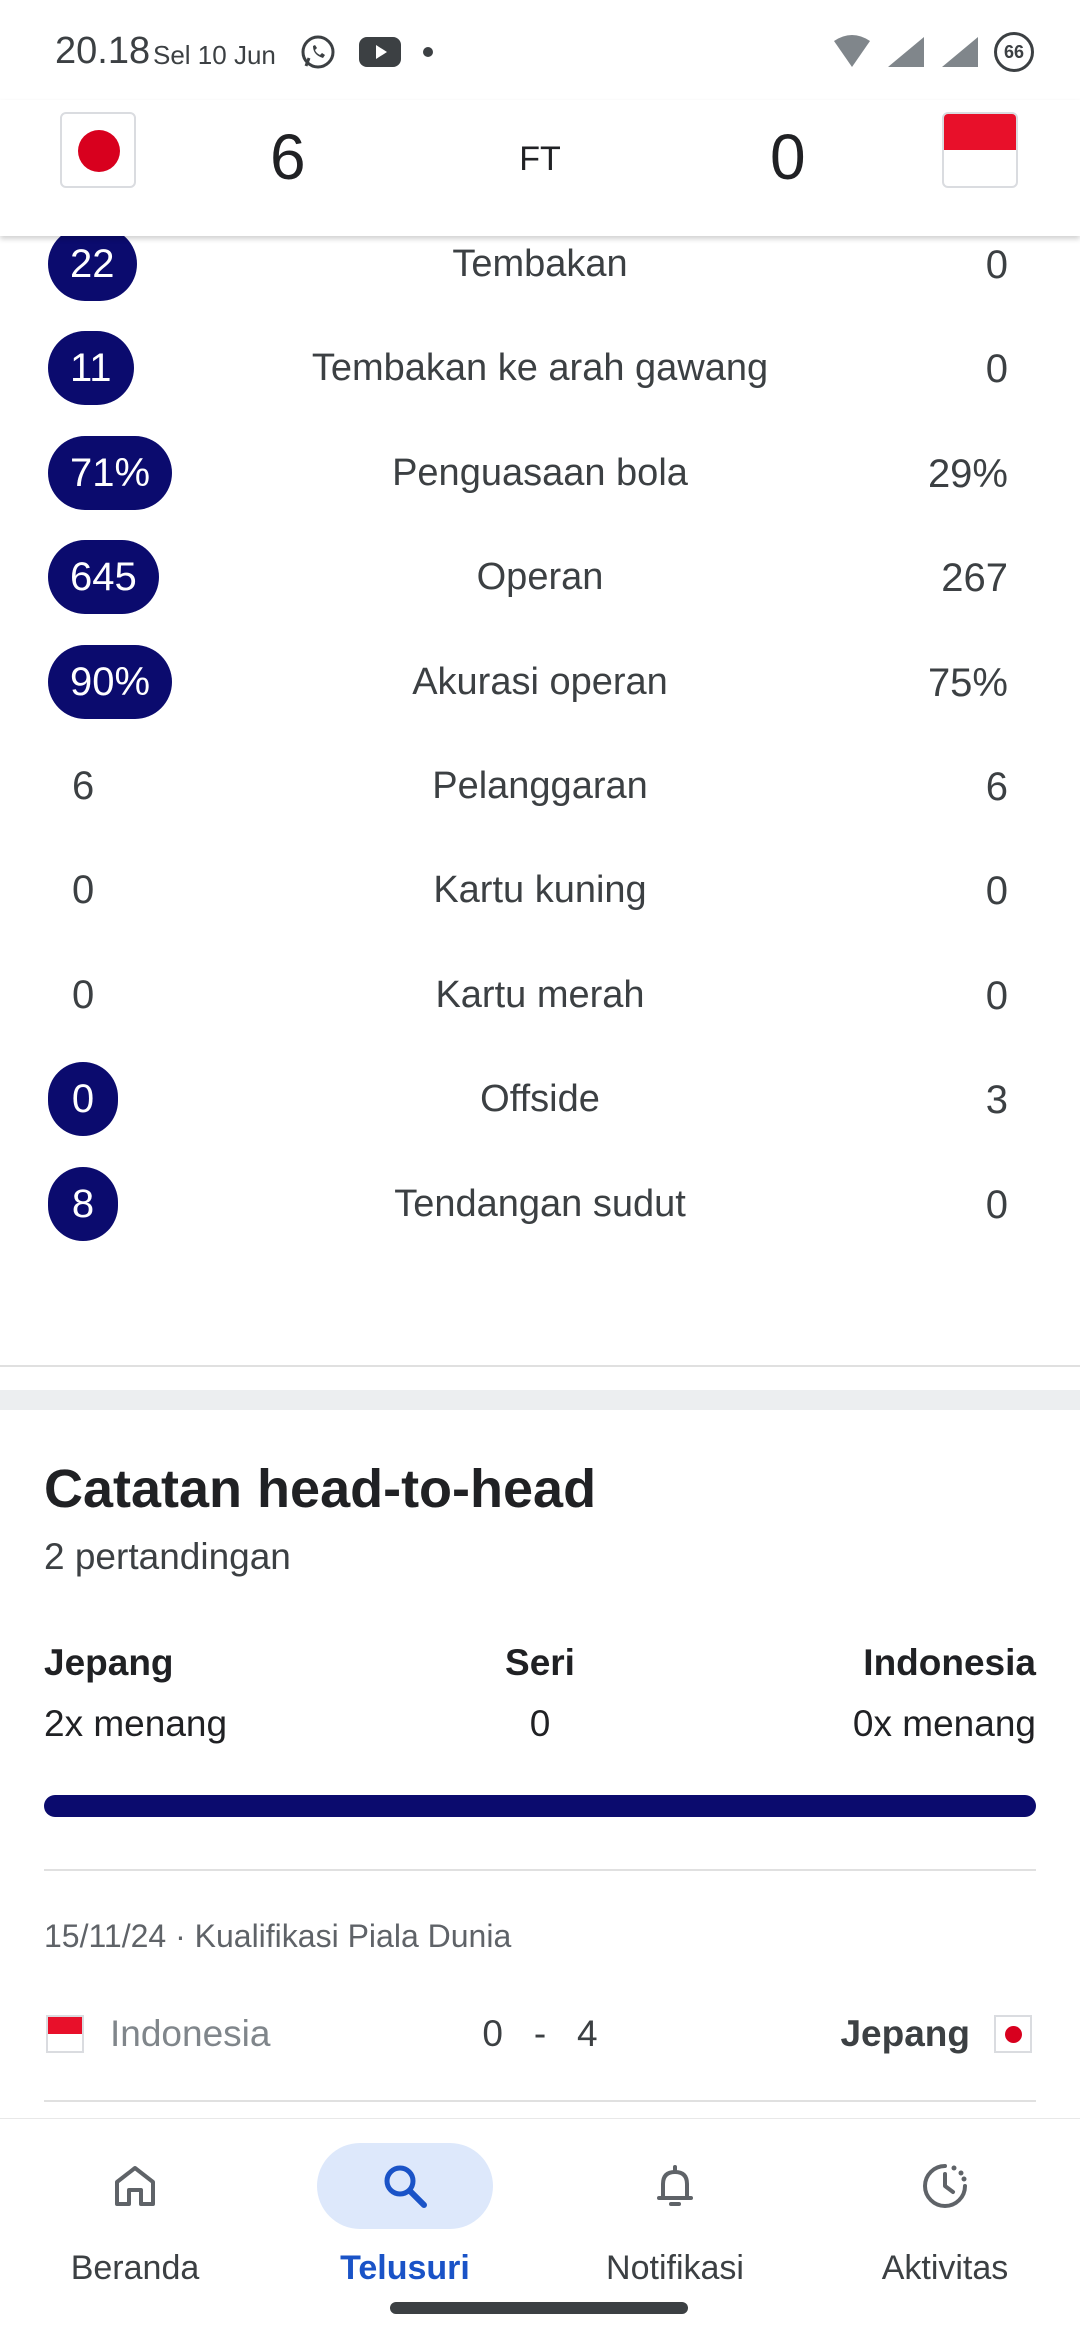  I want to click on h2h-subtitle: 2 pertandingan, so click(167, 1556).